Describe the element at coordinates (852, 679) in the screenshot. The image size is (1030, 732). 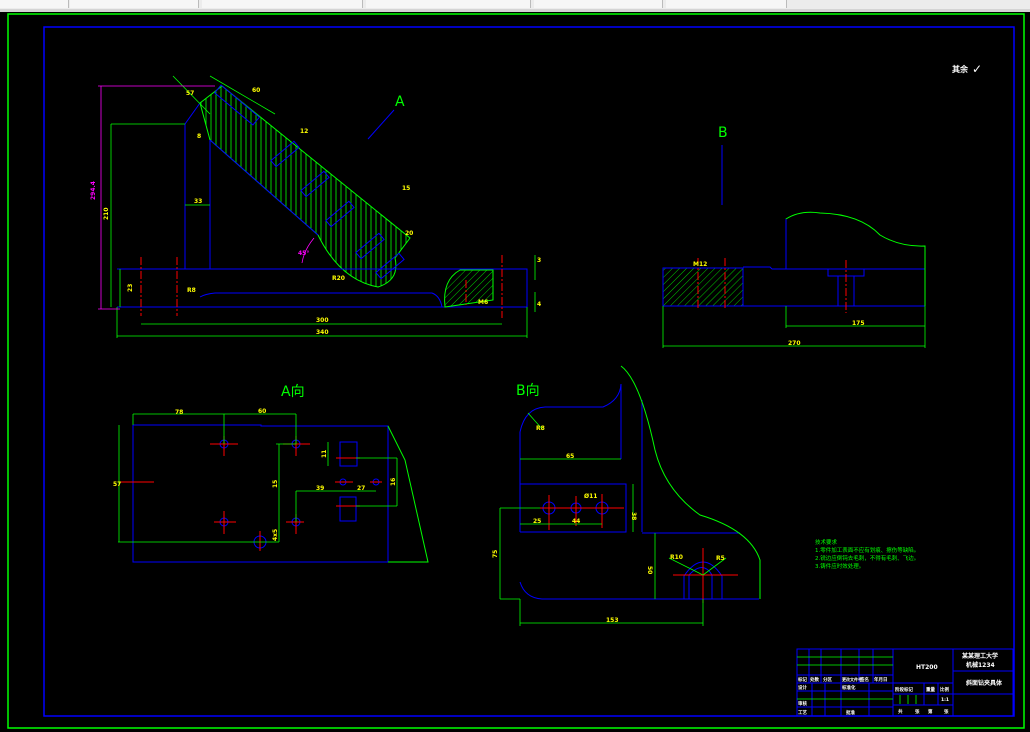
I see `tb-label: 更改文件号` at that location.